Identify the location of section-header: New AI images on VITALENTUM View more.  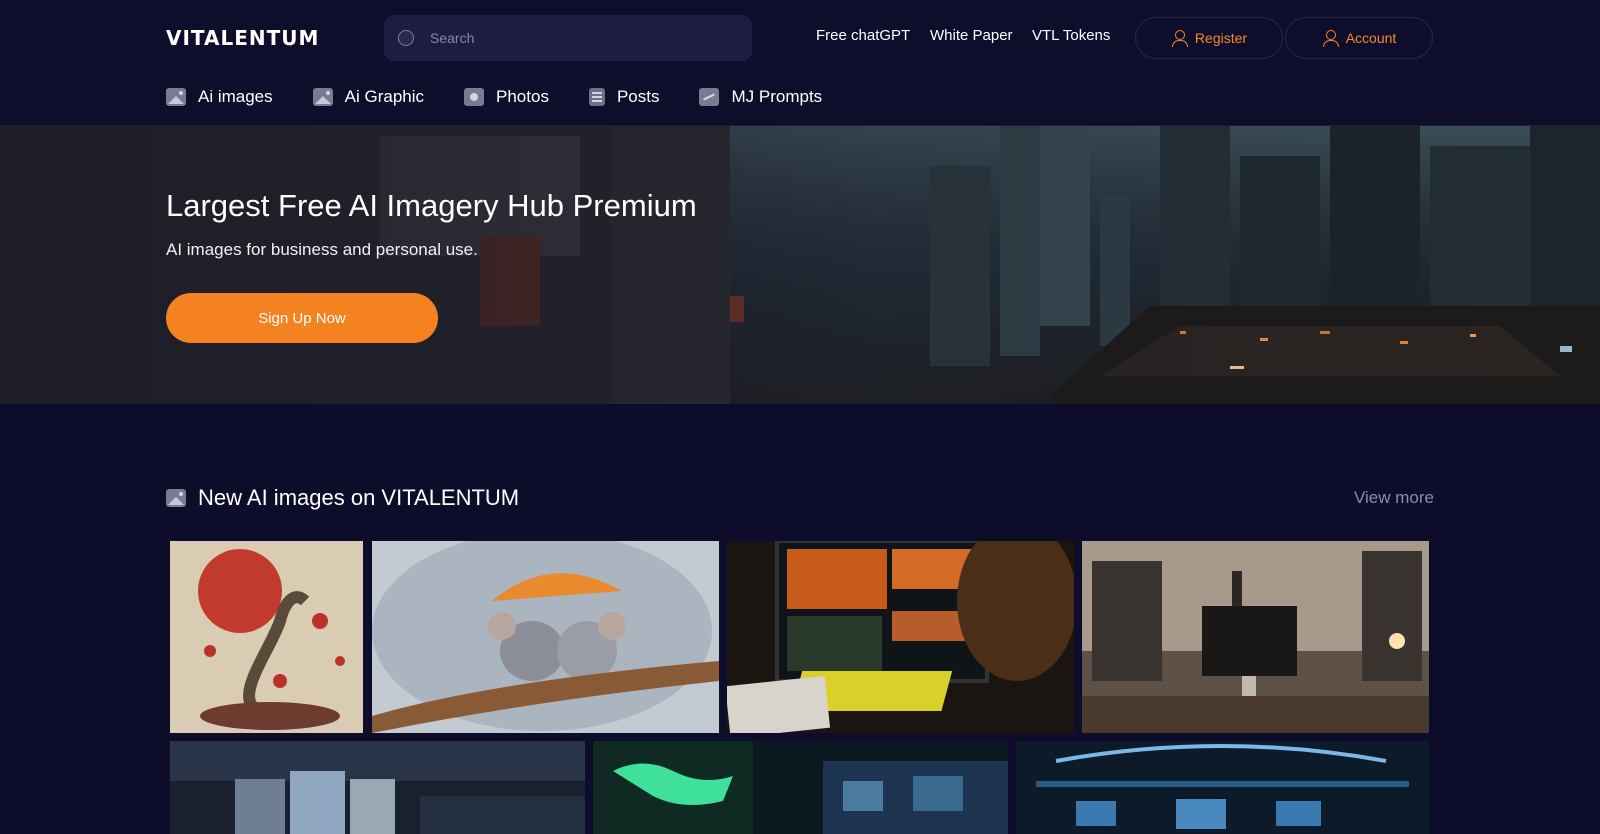
(800, 498).